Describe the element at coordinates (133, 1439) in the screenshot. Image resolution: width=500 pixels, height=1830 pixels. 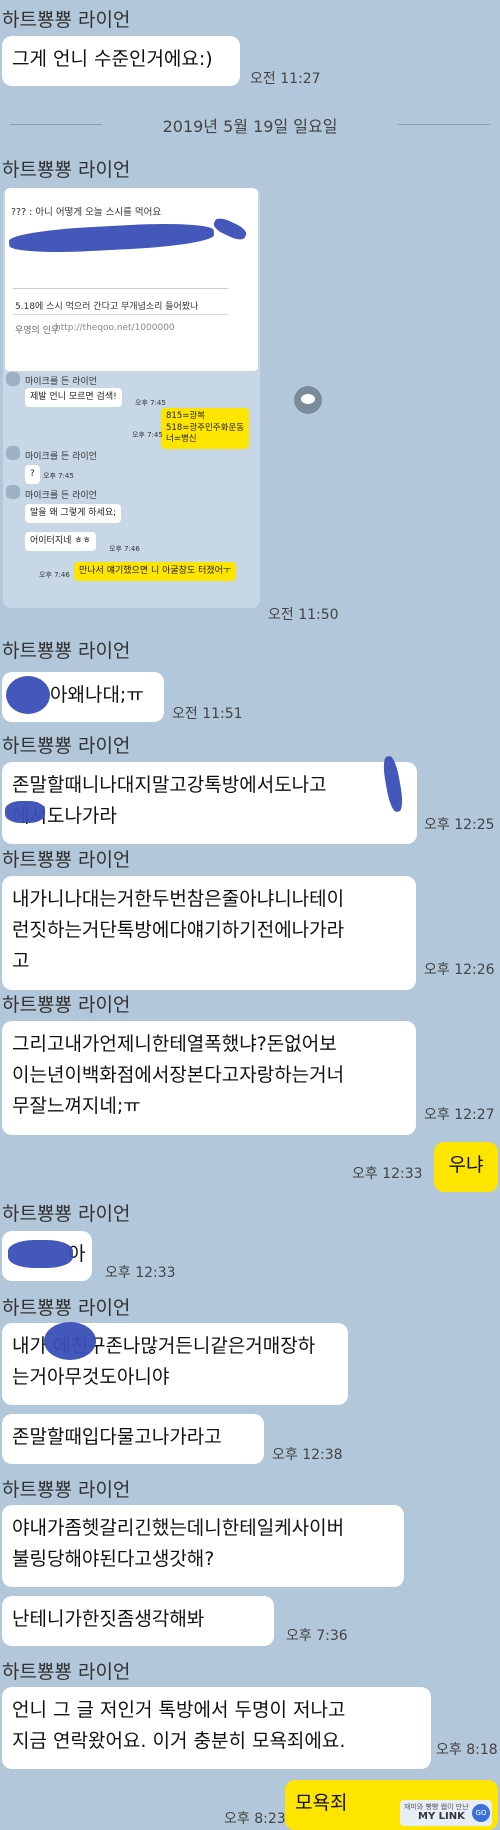
I see `message-bubble: 존말할때입다물고나가라고` at that location.